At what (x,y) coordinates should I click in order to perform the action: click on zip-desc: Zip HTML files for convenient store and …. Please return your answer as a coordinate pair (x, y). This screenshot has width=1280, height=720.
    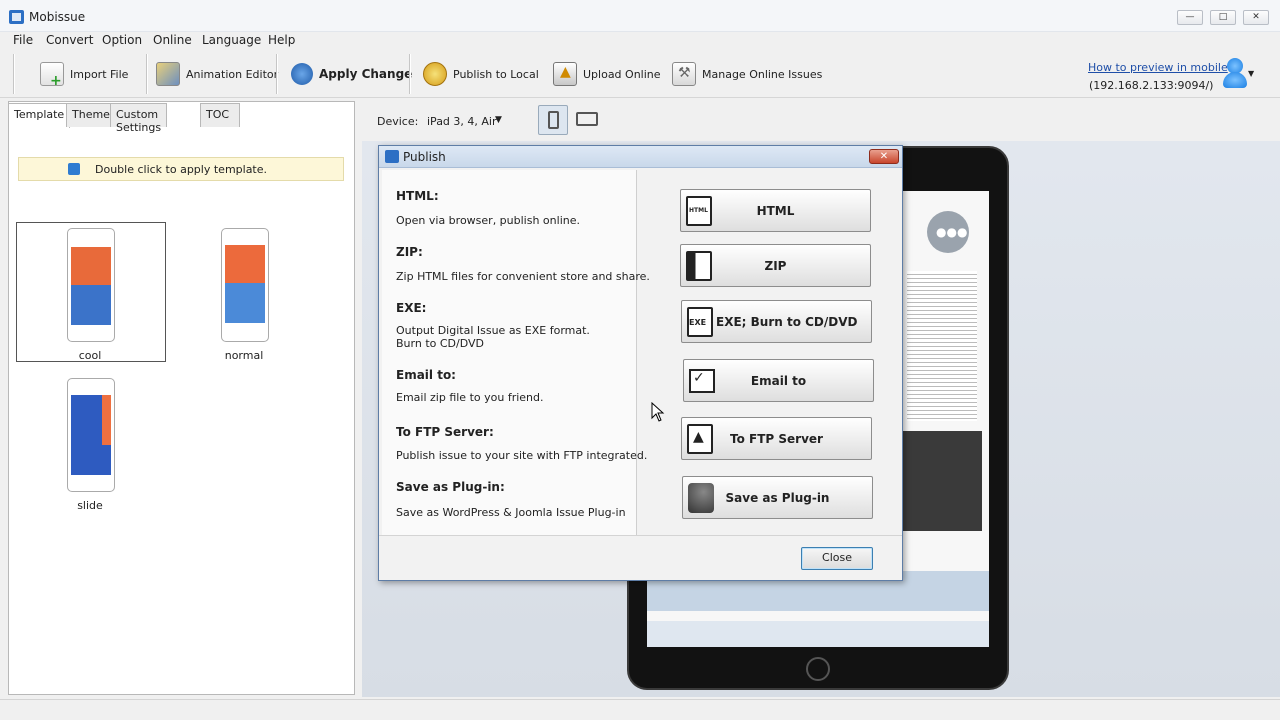
    Looking at the image, I should click on (523, 276).